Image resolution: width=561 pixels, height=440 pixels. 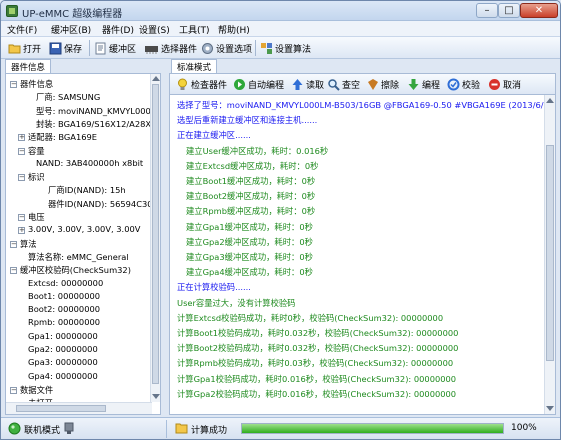 What do you see at coordinates (181, 428) in the screenshot?
I see `folder-icon` at bounding box center [181, 428].